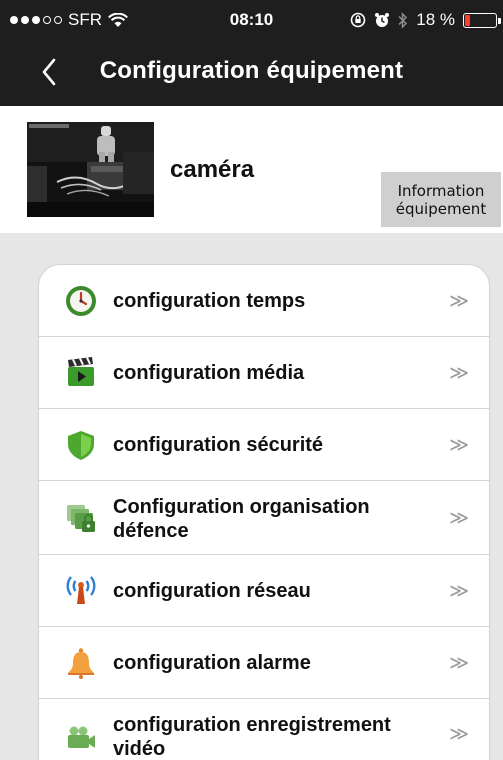 The width and height of the screenshot is (503, 760). I want to click on rotation-lock-icon, so click(358, 20).